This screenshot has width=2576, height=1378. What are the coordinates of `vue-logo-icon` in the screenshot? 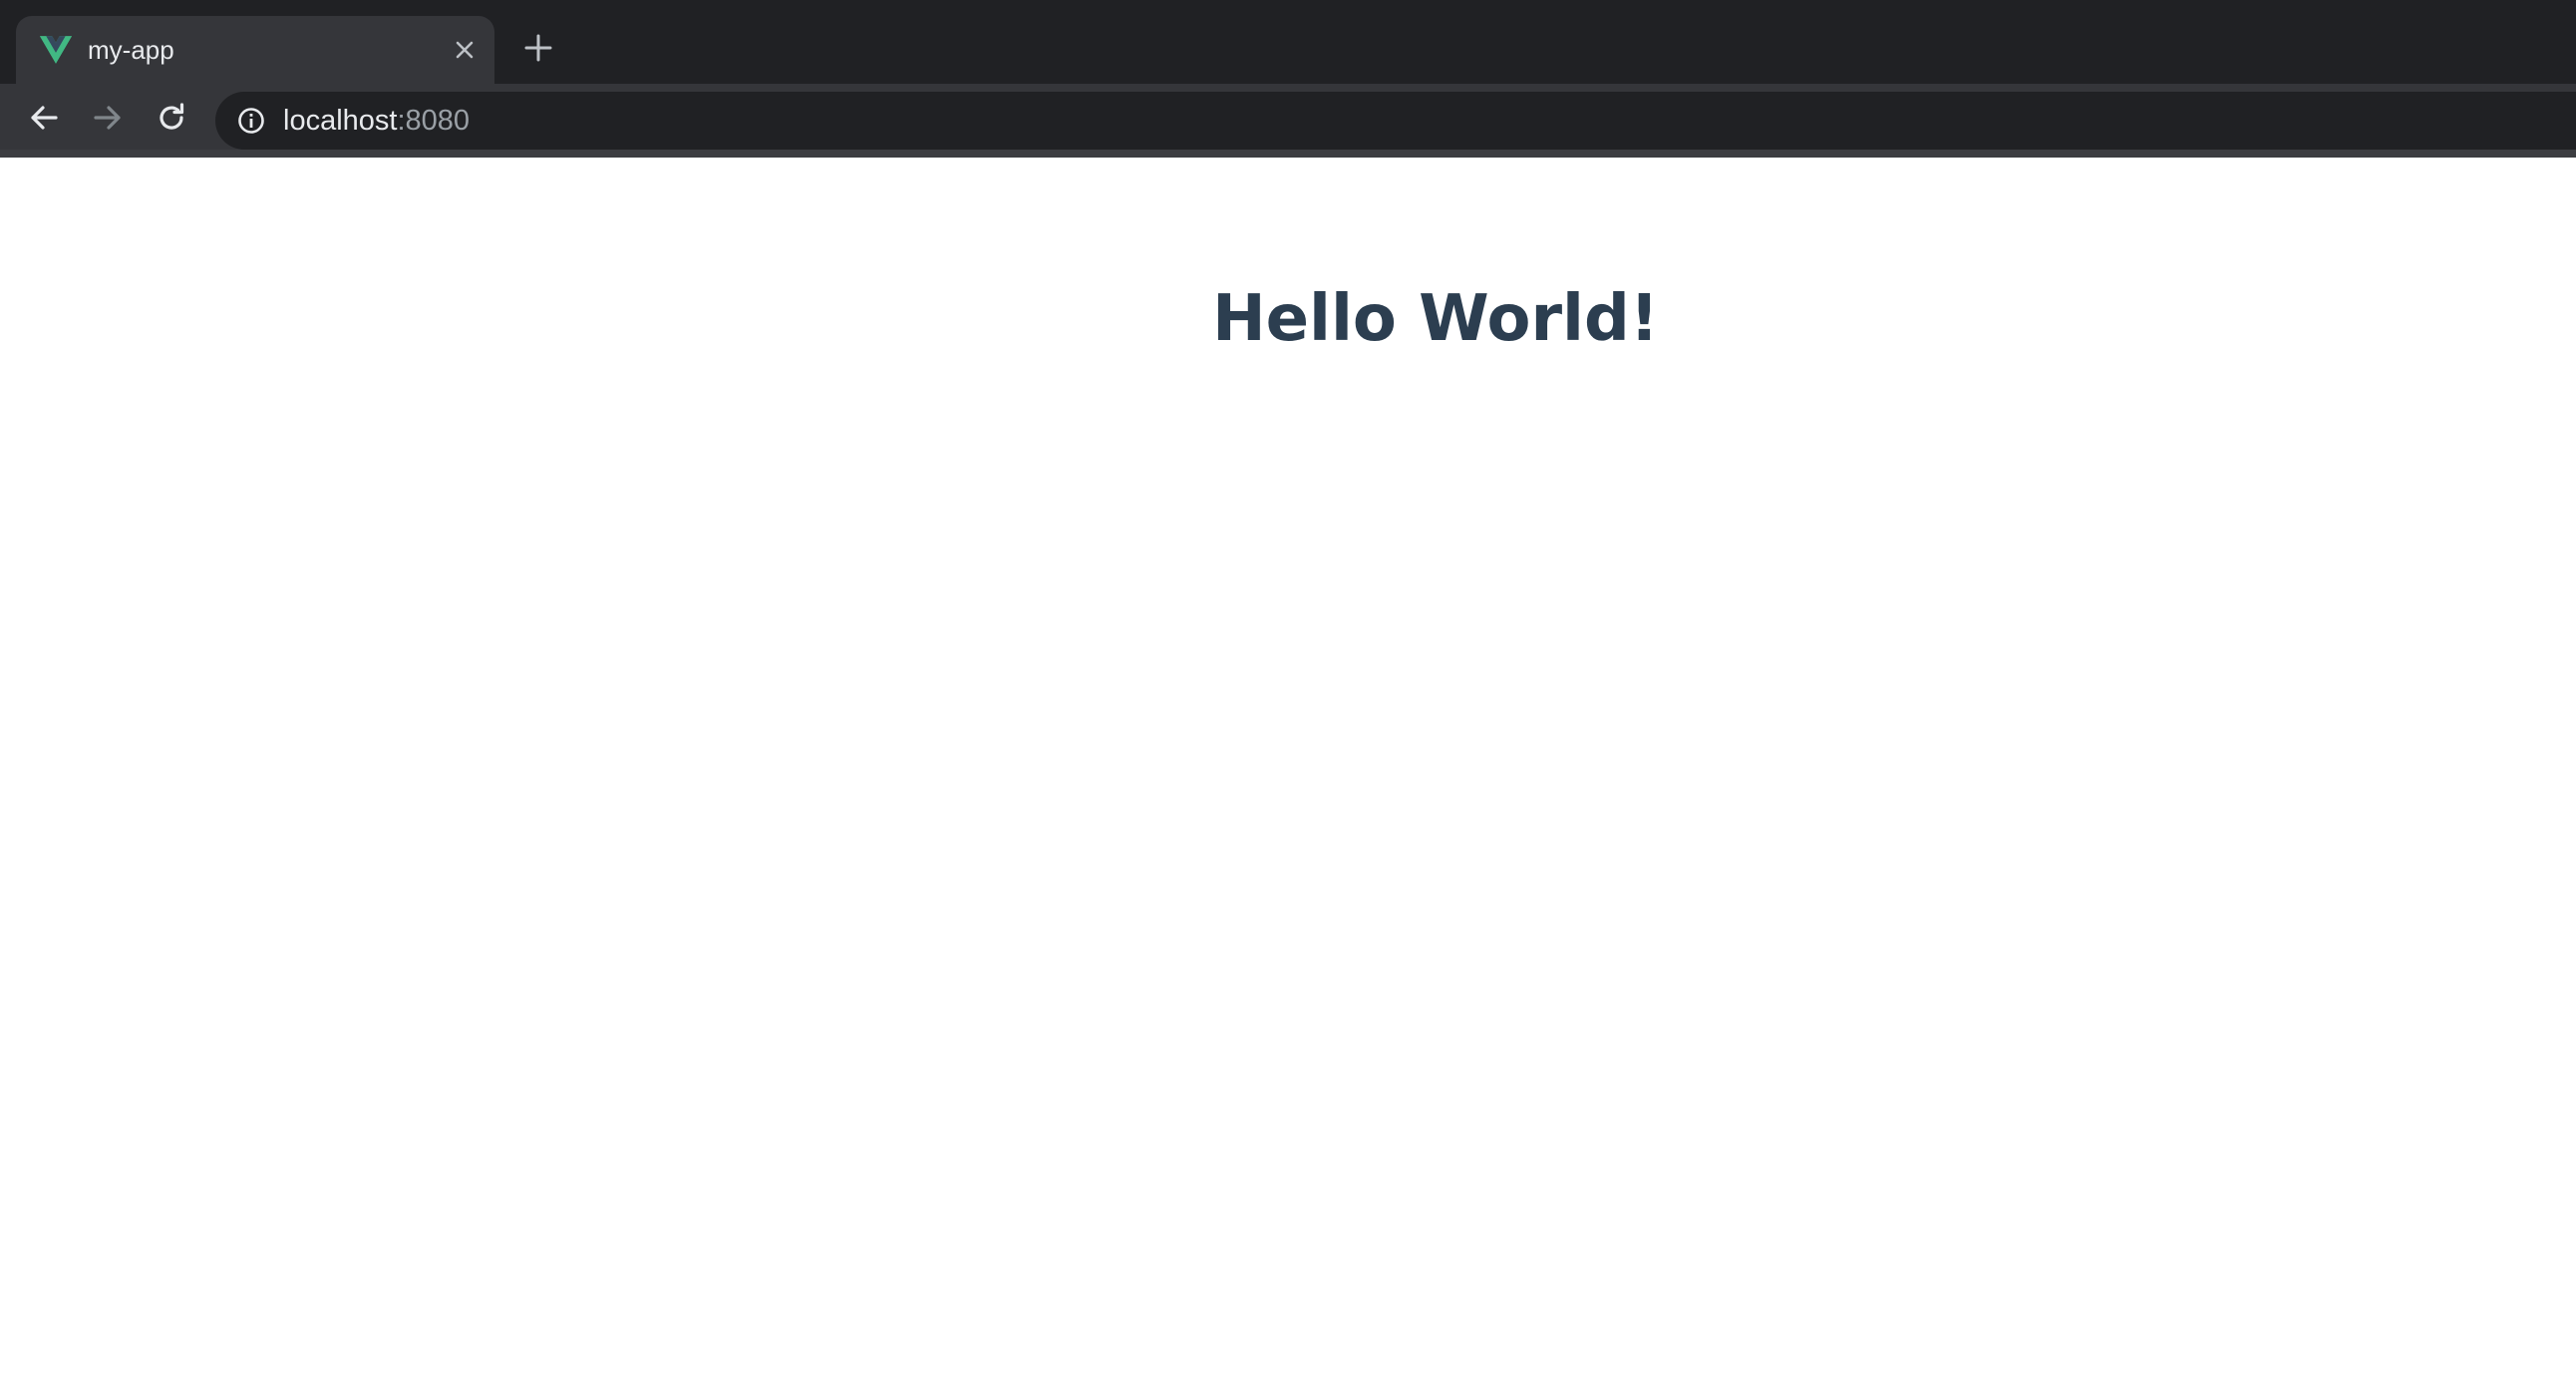 It's located at (56, 50).